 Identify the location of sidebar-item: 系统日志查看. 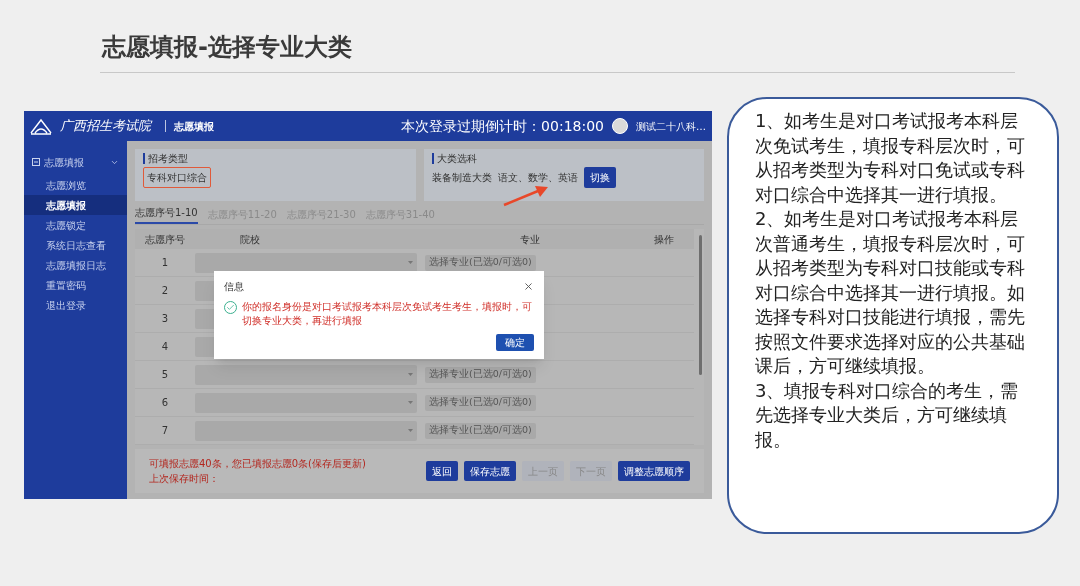
(75, 245).